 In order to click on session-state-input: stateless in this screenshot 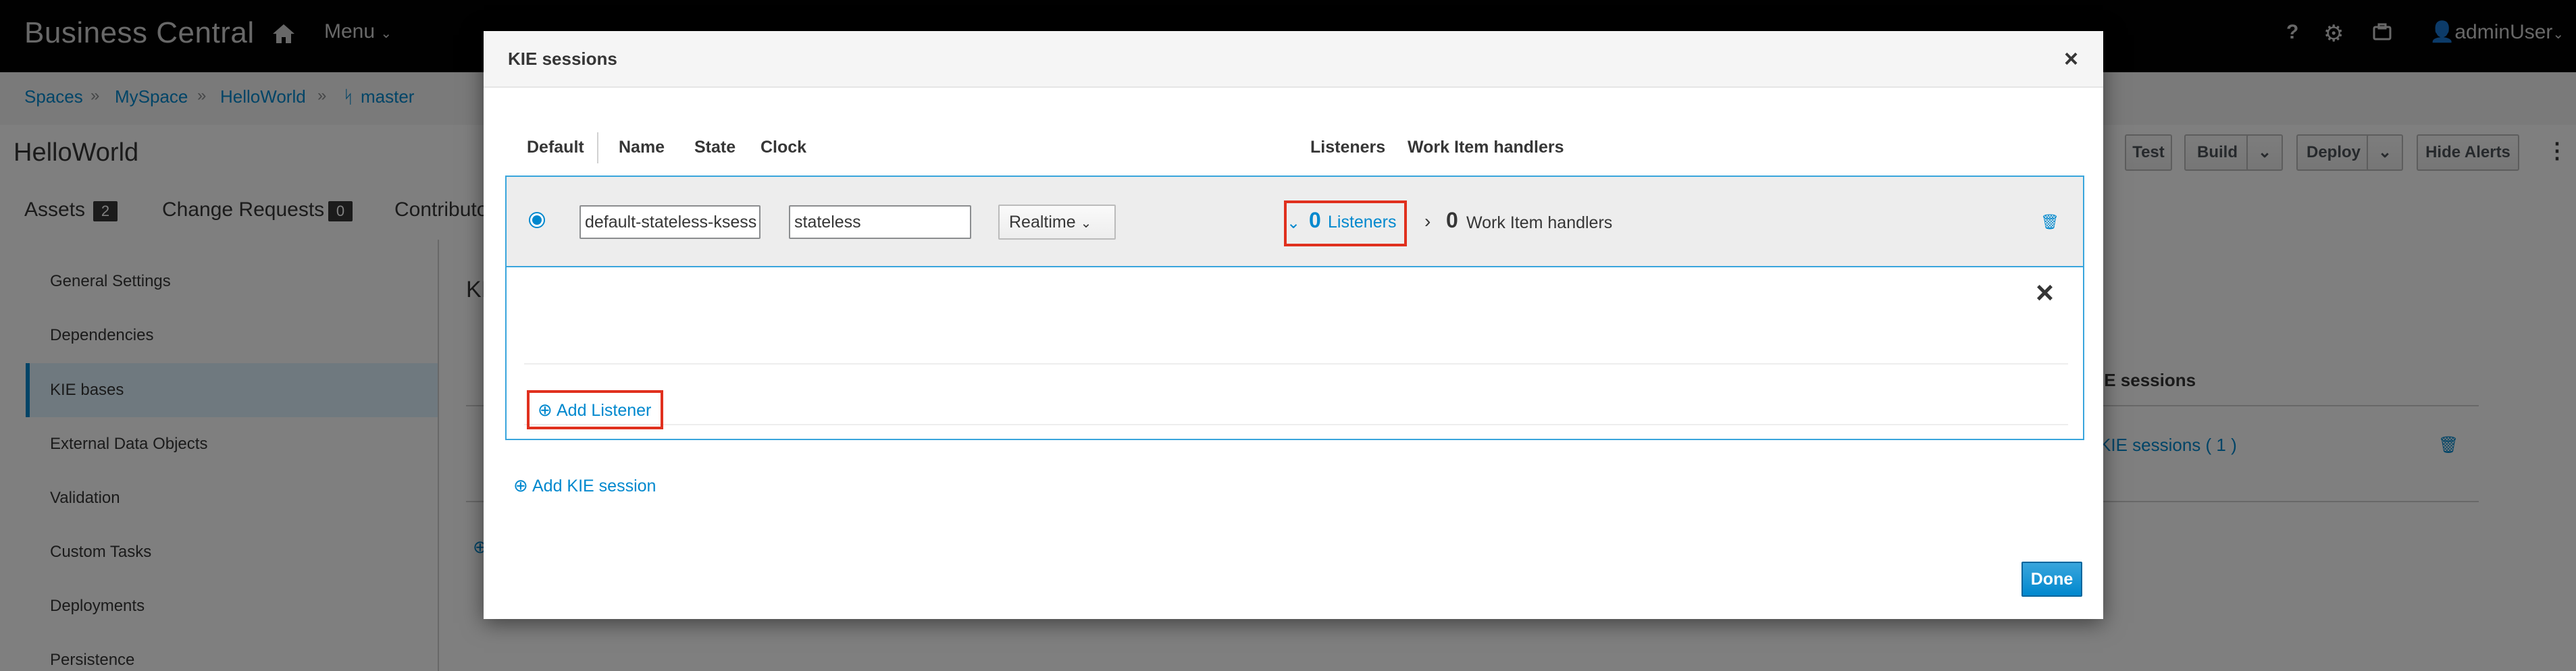, I will do `click(880, 222)`.